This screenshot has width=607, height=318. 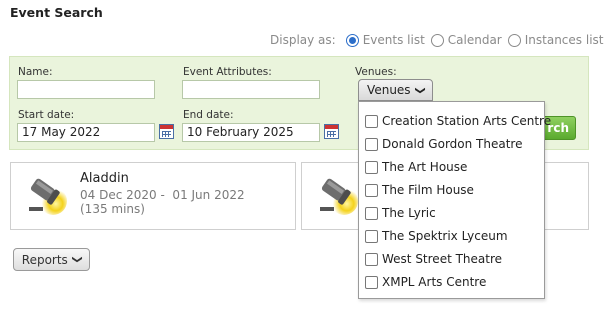 I want to click on venue-option-label: The Art House, so click(x=425, y=167).